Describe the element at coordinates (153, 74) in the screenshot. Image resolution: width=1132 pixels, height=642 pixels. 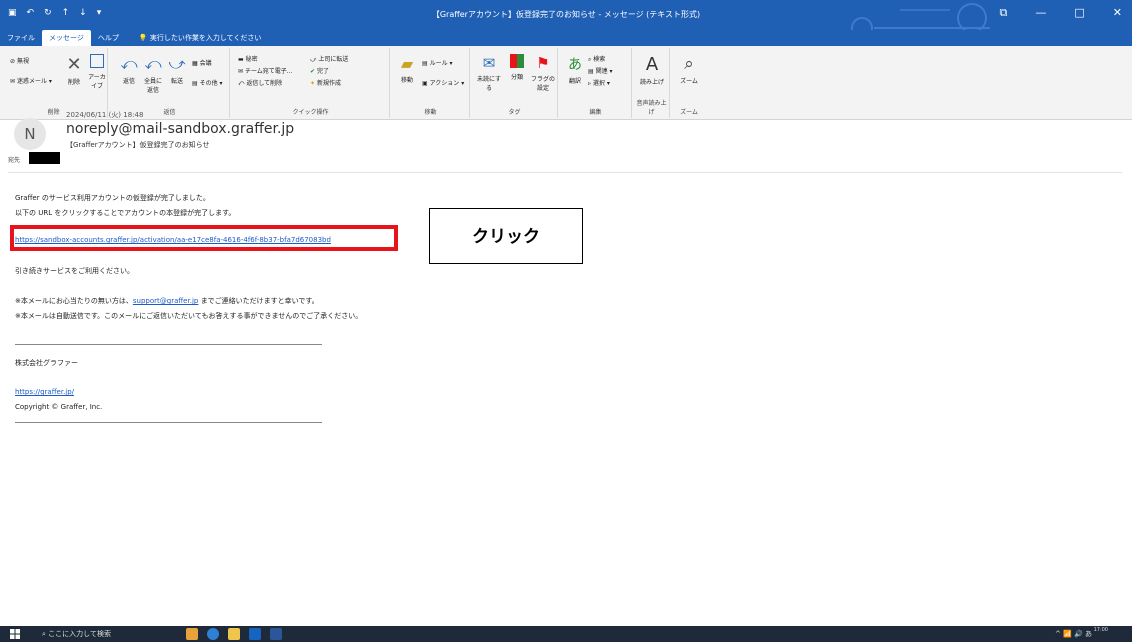
I see `reply-all-button: ⤺ 全員に返信` at that location.